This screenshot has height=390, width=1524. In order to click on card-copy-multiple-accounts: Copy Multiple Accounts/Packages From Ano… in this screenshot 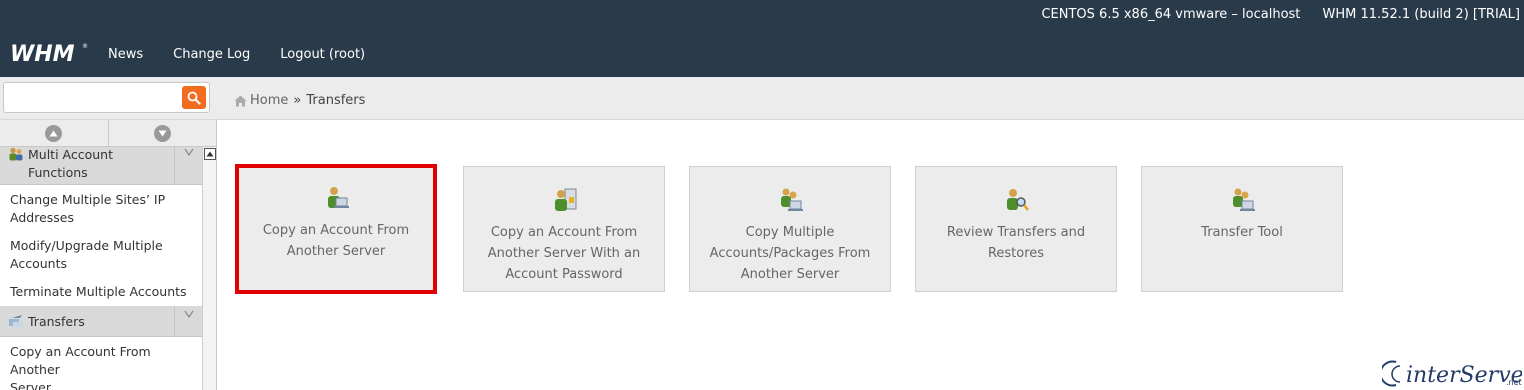, I will do `click(790, 229)`.